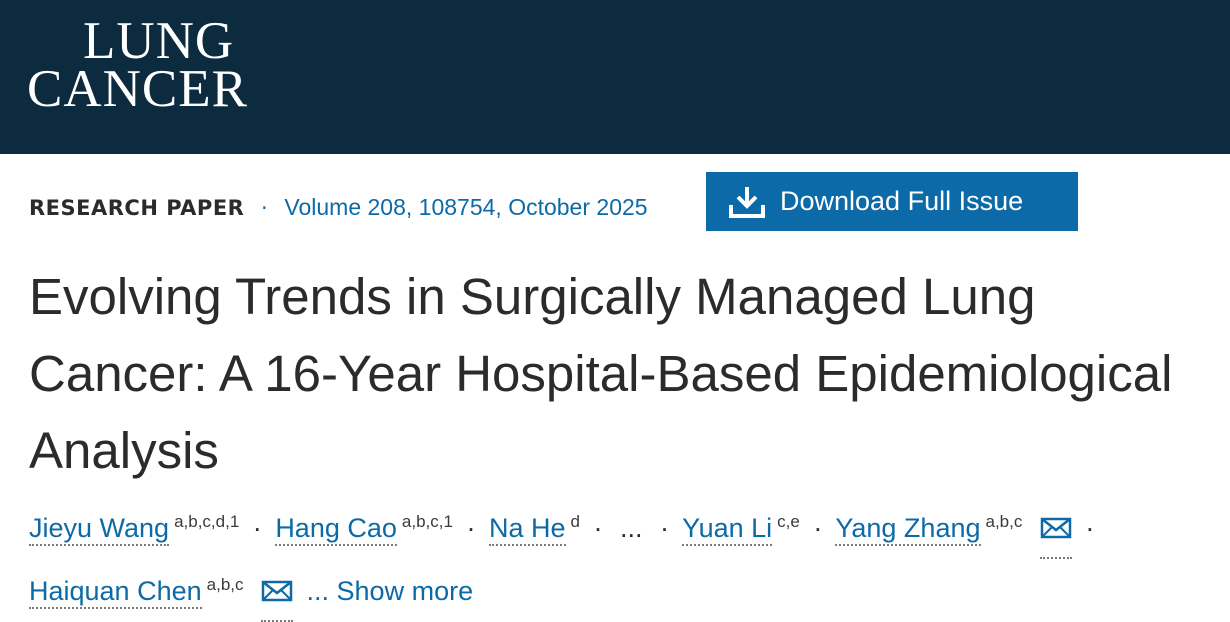 The width and height of the screenshot is (1230, 622). I want to click on volume-link: Volume 208, 108754, October 2025, so click(465, 207).